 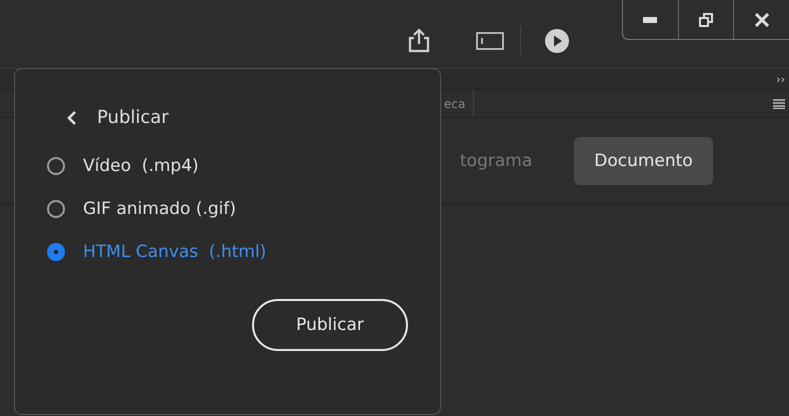 What do you see at coordinates (761, 19) in the screenshot?
I see `close-icon` at bounding box center [761, 19].